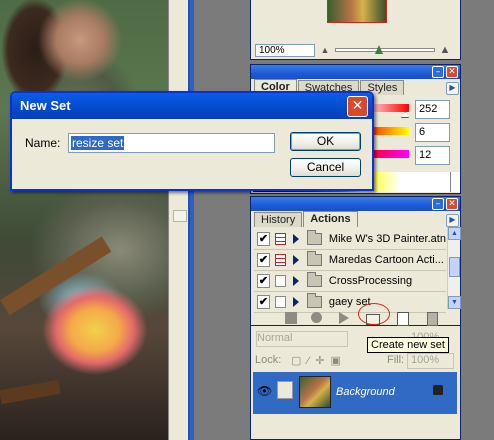 The image size is (494, 440). I want to click on scroll-down-icon: ▼, so click(454, 302).